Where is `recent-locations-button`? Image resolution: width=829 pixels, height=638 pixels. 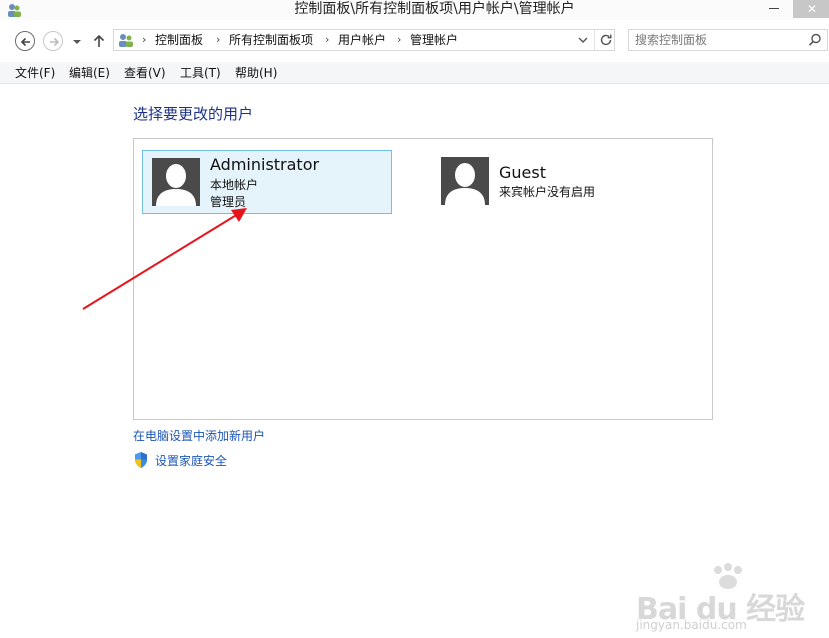
recent-locations-button is located at coordinates (77, 41).